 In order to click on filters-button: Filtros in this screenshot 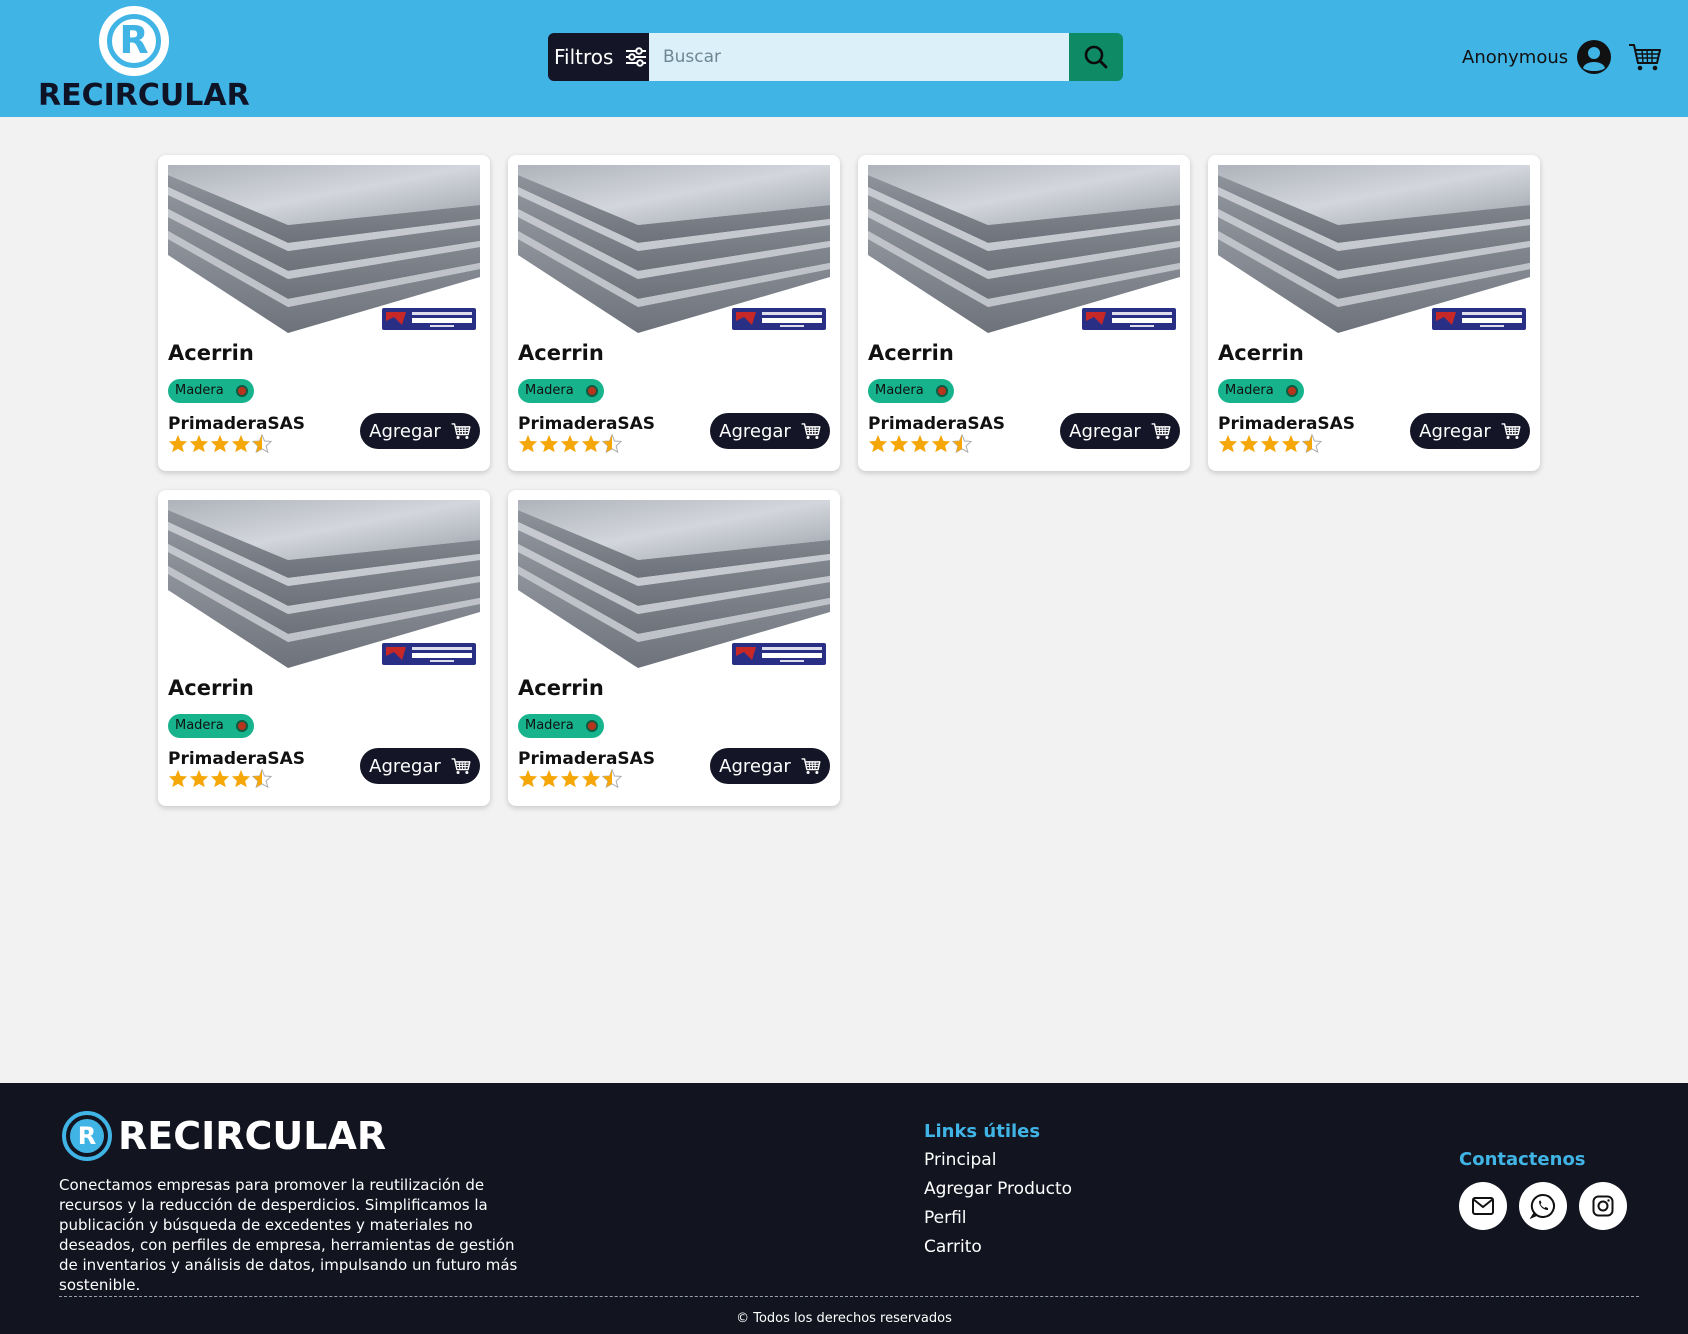, I will do `click(598, 57)`.